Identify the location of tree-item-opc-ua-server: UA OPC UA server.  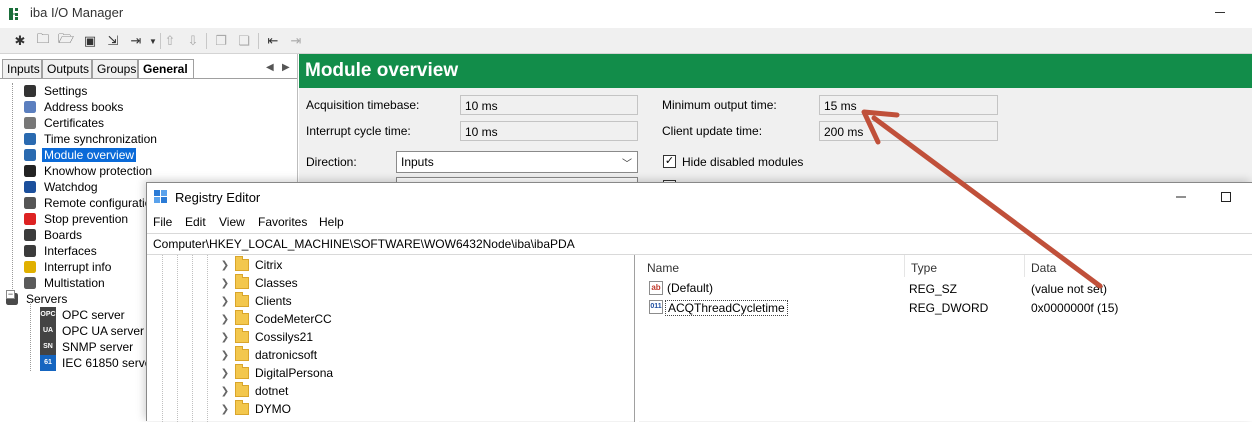
(93, 331).